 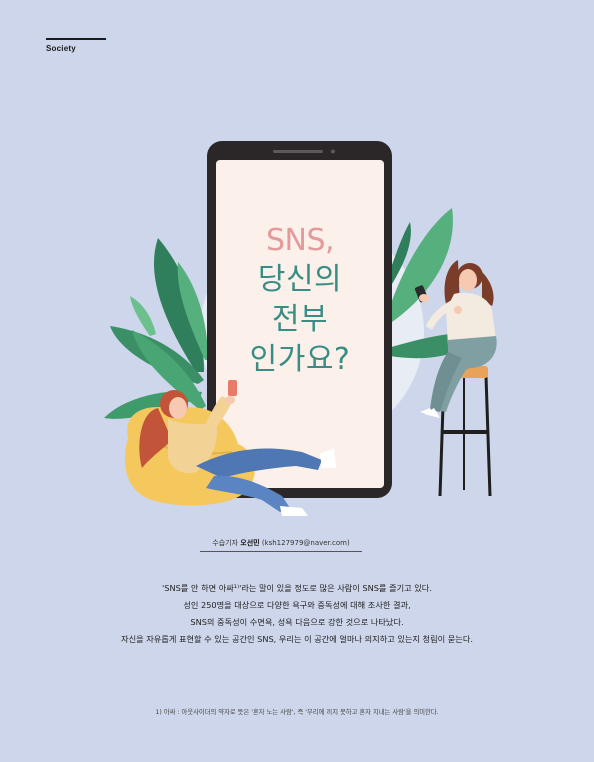 What do you see at coordinates (156, 328) in the screenshot?
I see `left-leaves-illustration` at bounding box center [156, 328].